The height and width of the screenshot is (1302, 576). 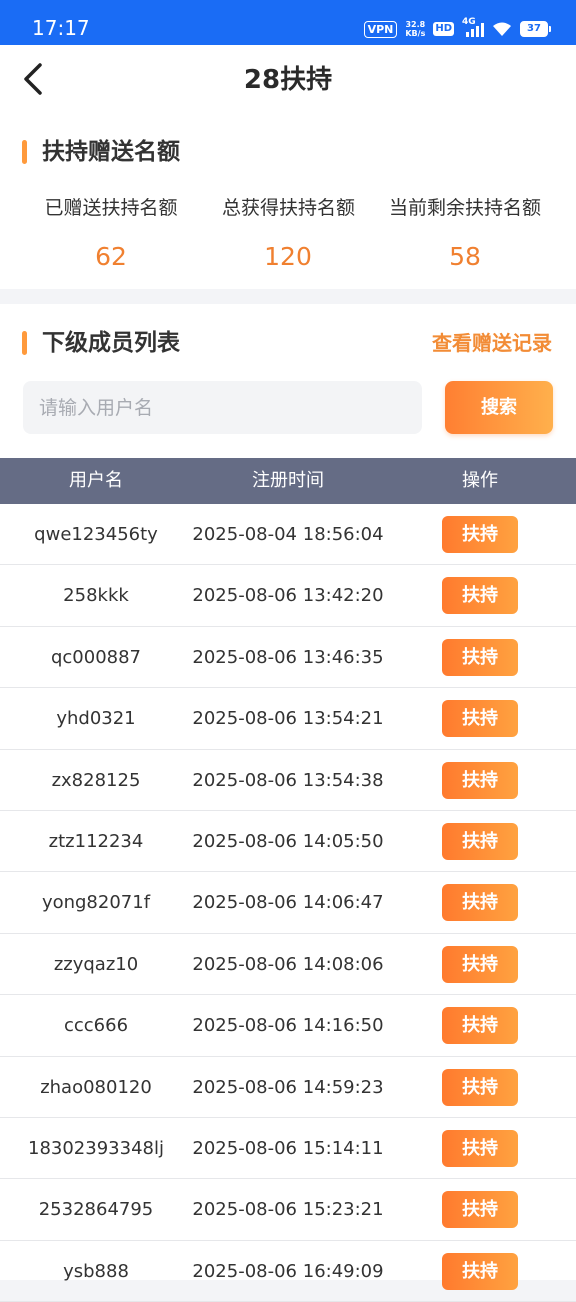 What do you see at coordinates (96, 903) in the screenshot?
I see `cell-username: yong82071f` at bounding box center [96, 903].